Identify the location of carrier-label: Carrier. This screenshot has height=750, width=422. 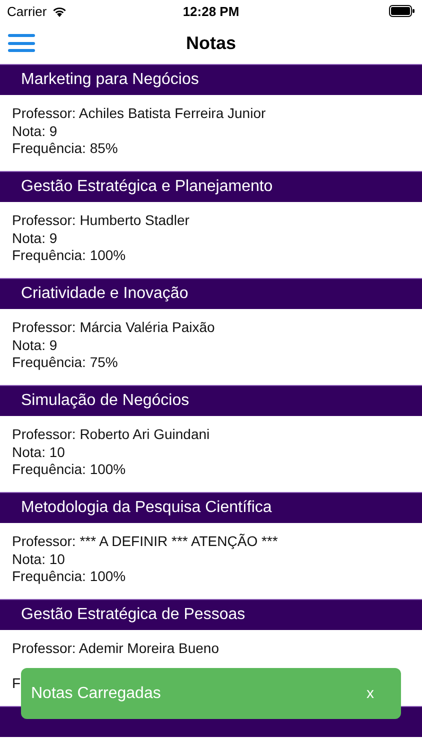
(27, 11).